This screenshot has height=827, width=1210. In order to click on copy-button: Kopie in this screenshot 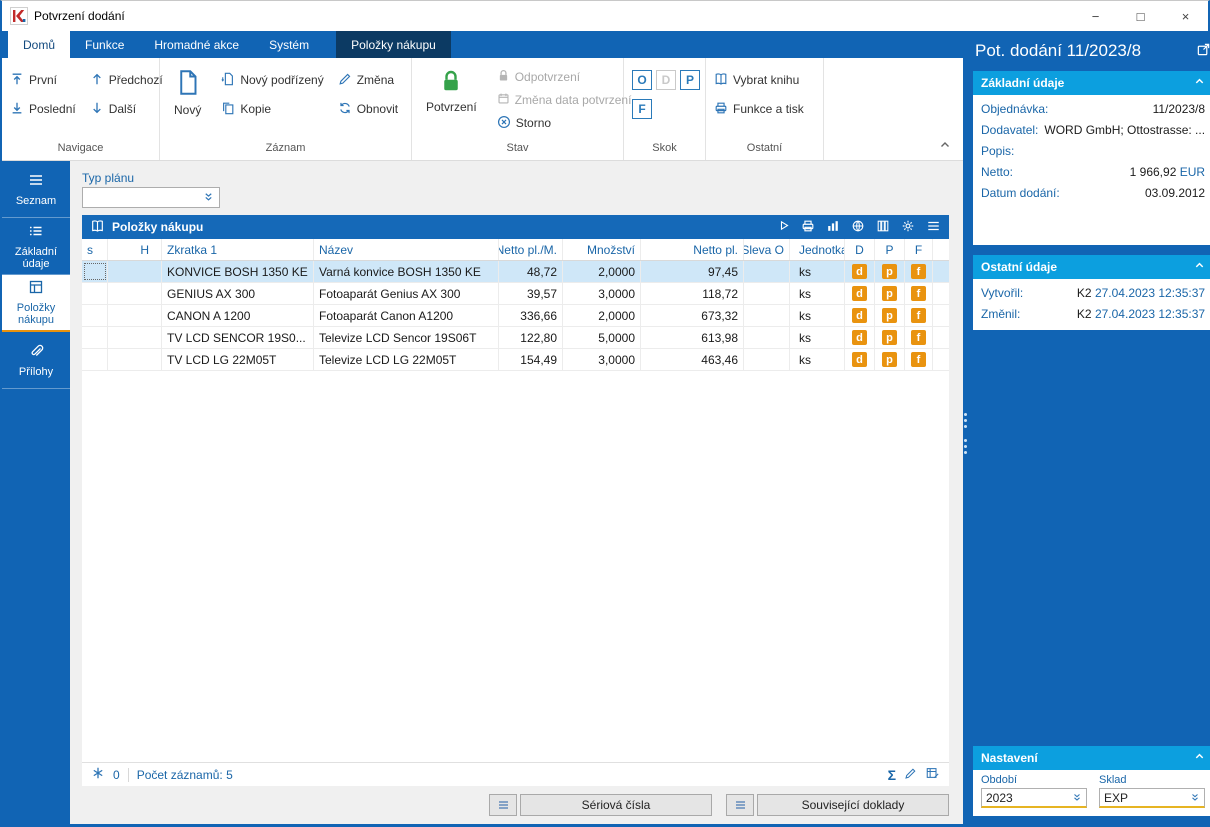, I will do `click(272, 109)`.